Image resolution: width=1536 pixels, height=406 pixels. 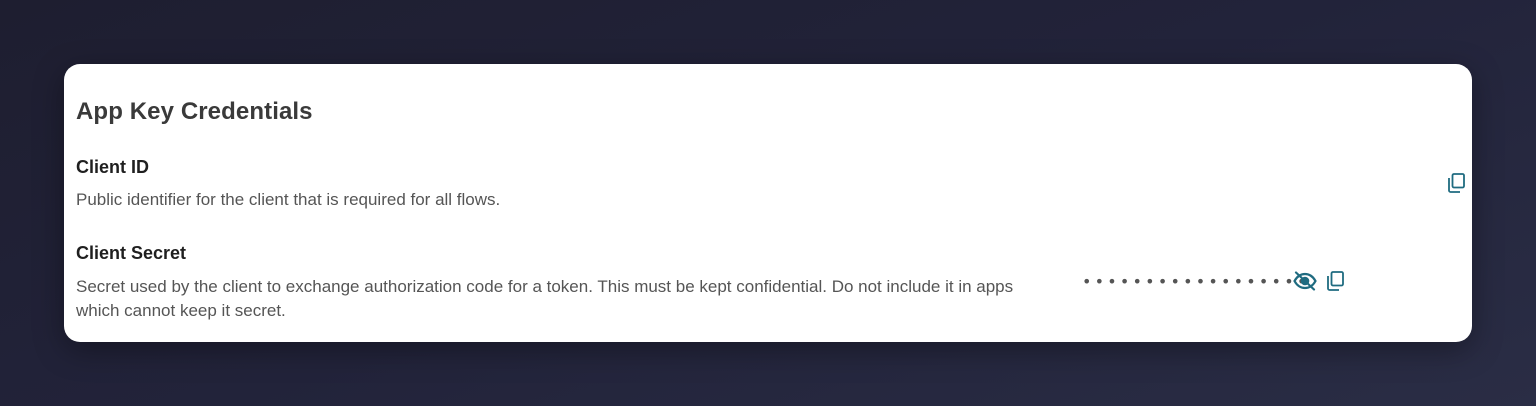 What do you see at coordinates (1196, 281) in the screenshot?
I see `client-secret-masked-value: ••••••••••••••••••` at bounding box center [1196, 281].